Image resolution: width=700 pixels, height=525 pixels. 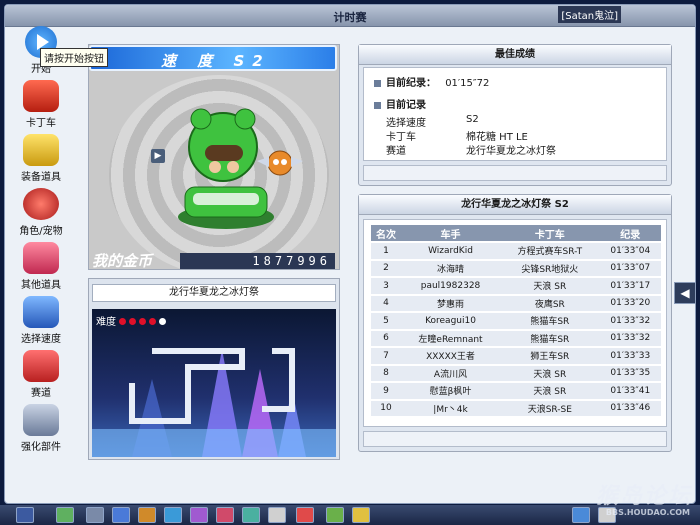 What do you see at coordinates (451, 321) in the screenshot?
I see `driver-cell: Koreagui10` at bounding box center [451, 321].